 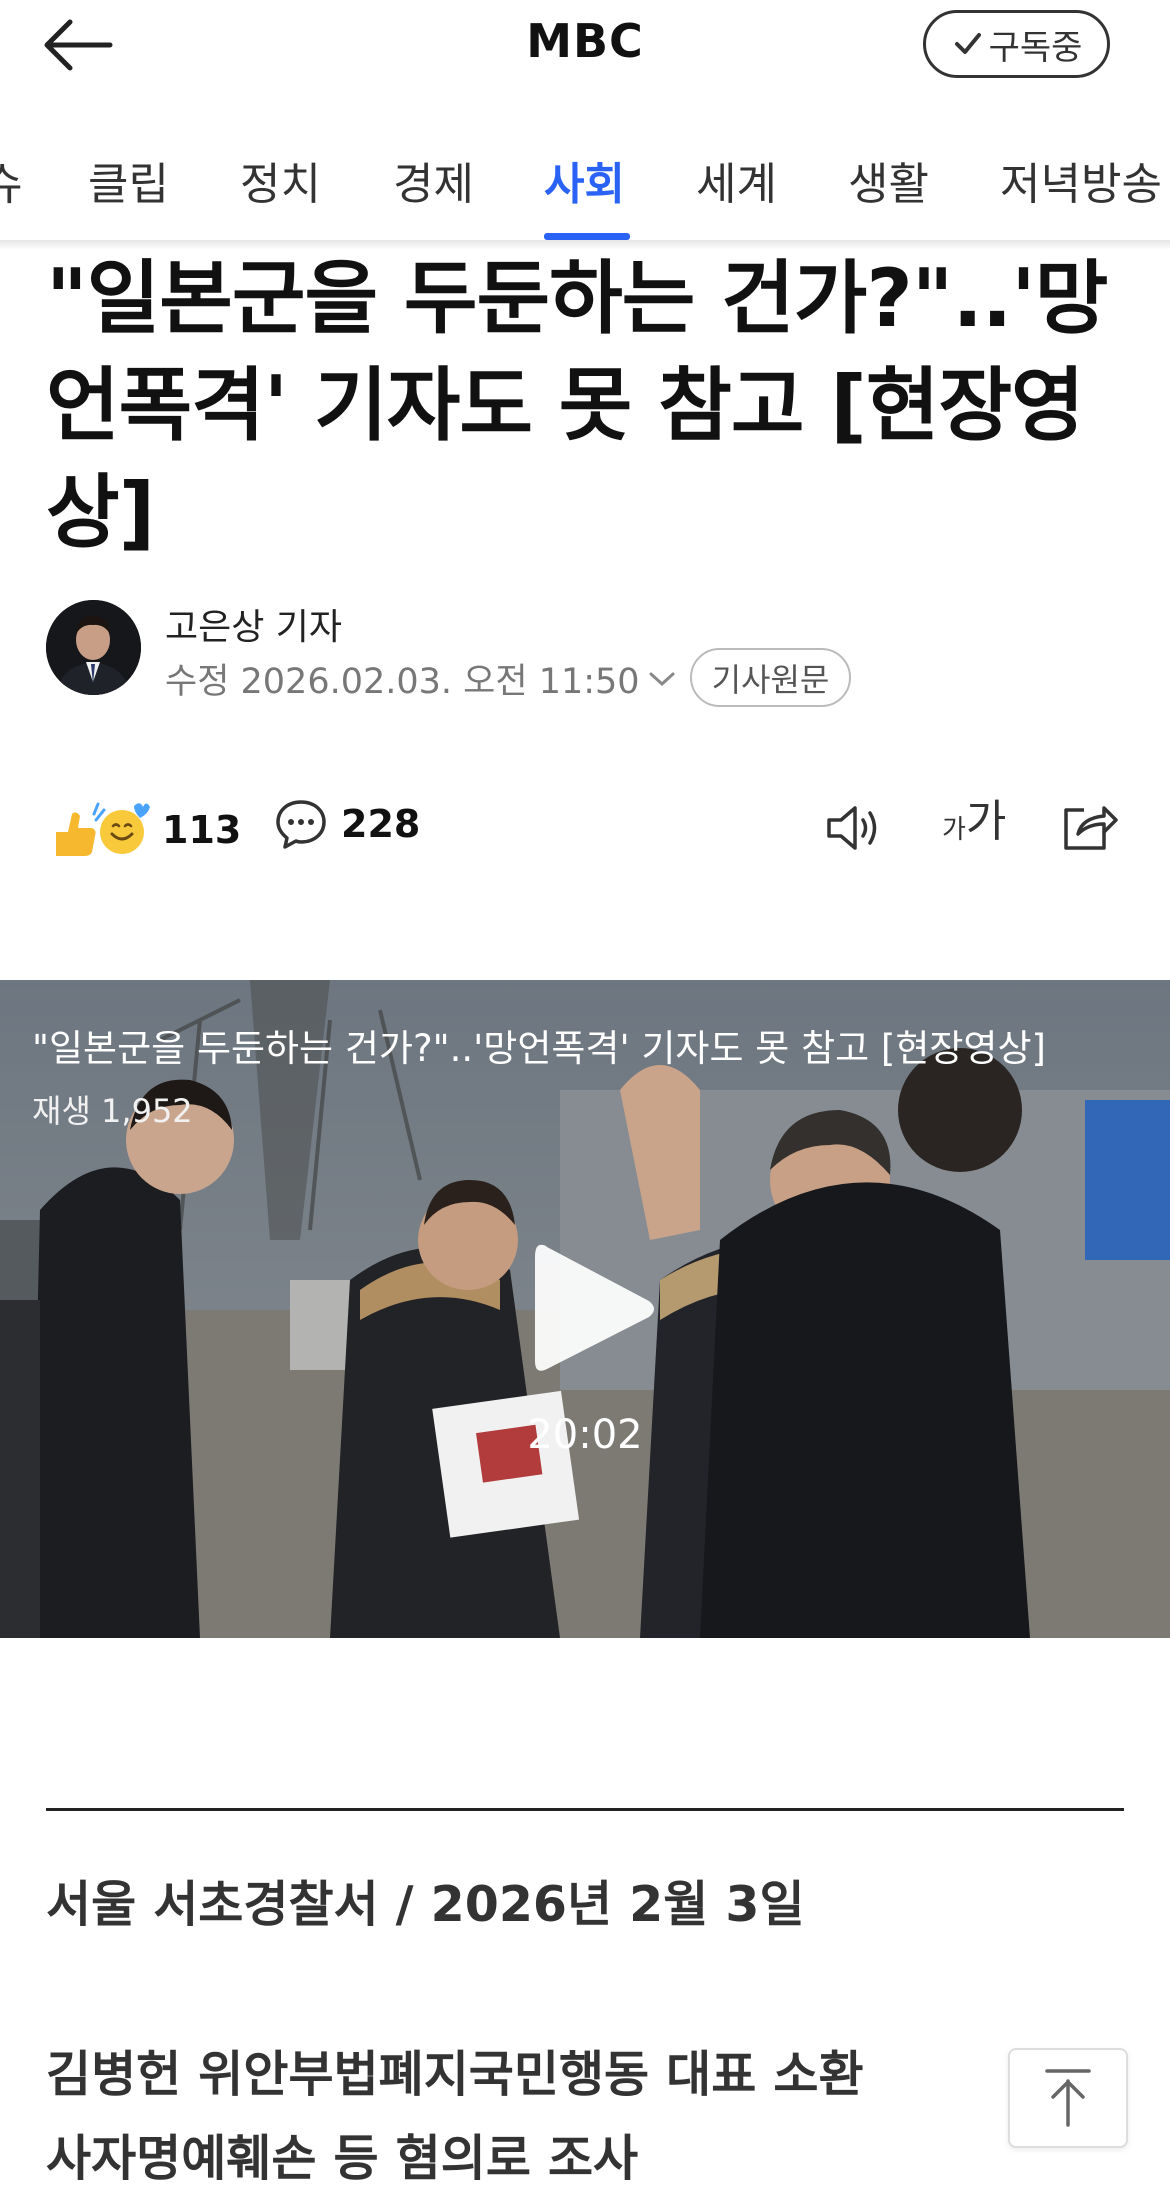 I want to click on headline-line: 상], so click(x=100, y=512).